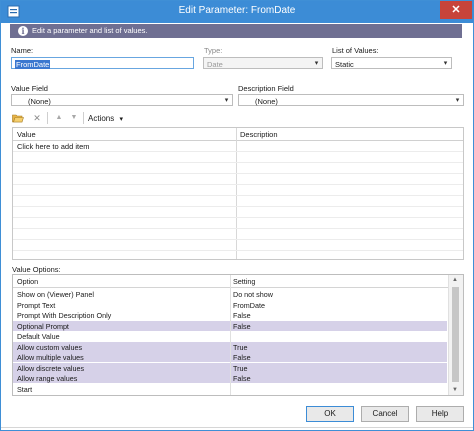 The width and height of the screenshot is (474, 431). I want to click on scroll-down-icon: ▼, so click(455, 390).